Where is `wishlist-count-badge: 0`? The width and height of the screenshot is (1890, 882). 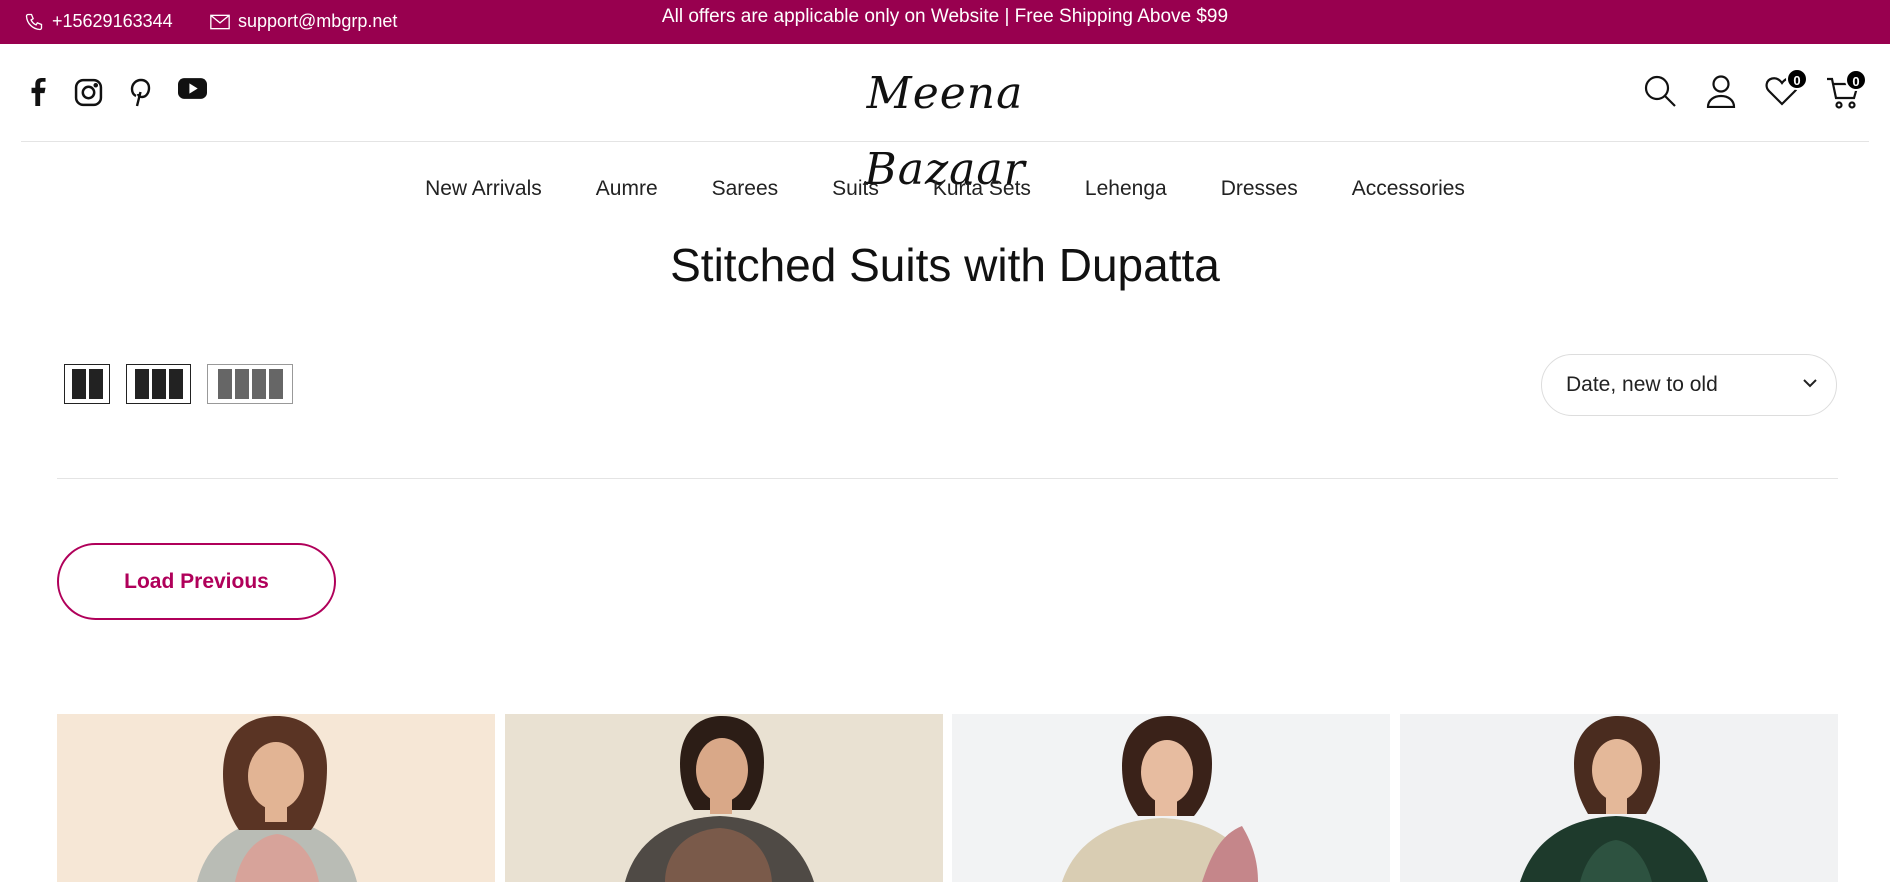
wishlist-count-badge: 0 is located at coordinates (1797, 79).